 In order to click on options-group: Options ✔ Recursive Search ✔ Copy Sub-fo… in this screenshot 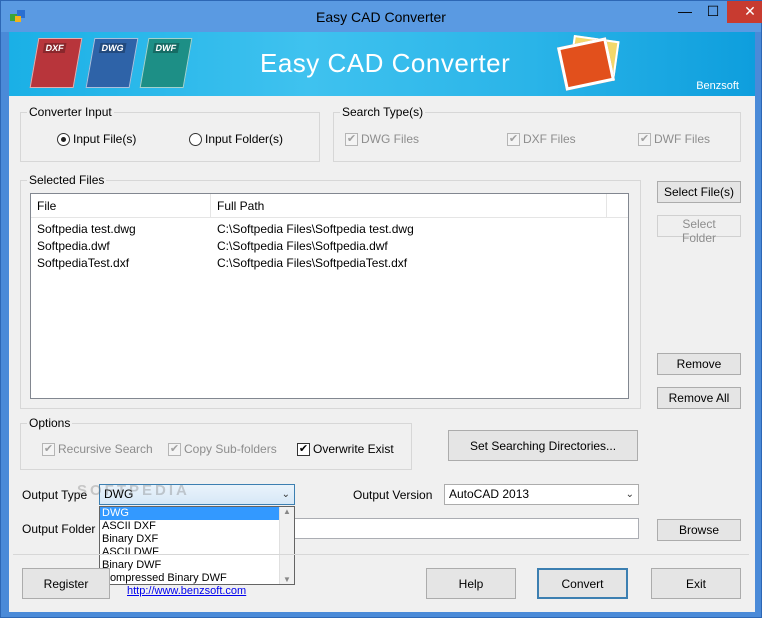, I will do `click(216, 443)`.